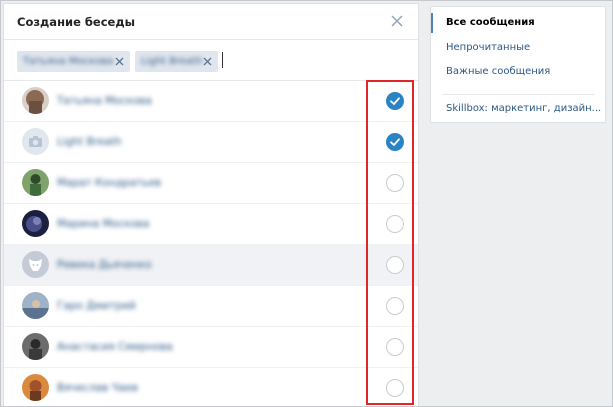  Describe the element at coordinates (109, 183) in the screenshot. I see `friend-name: Марат Кондратьев` at that location.